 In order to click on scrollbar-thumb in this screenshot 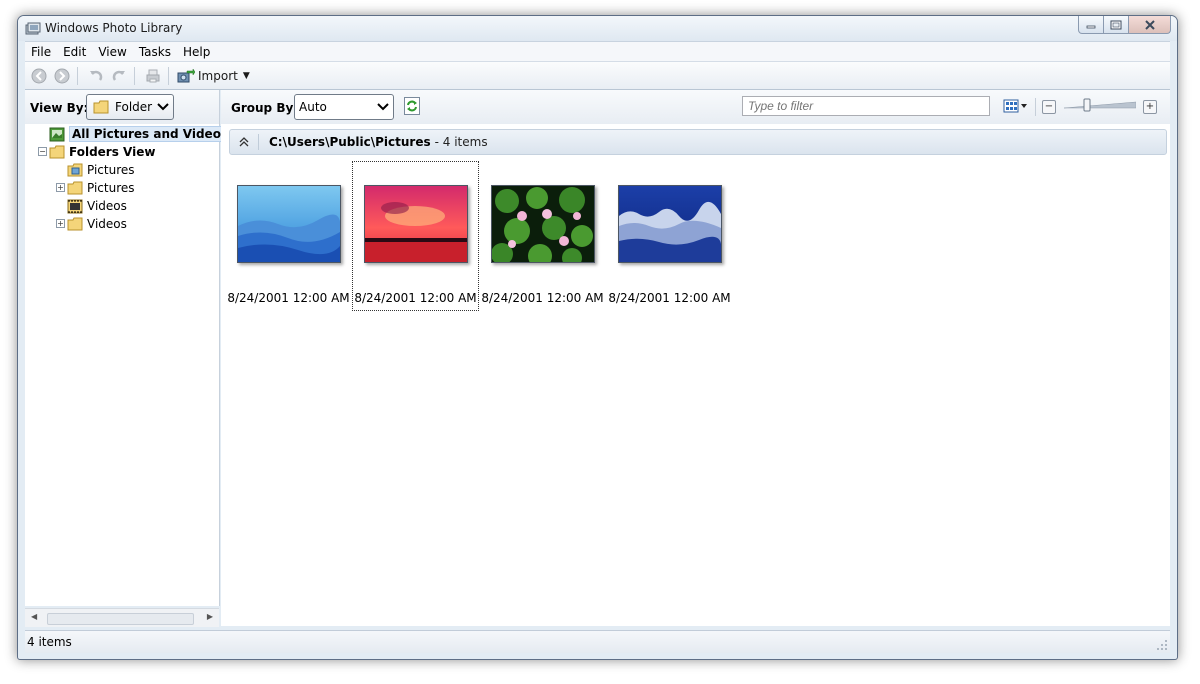, I will do `click(120, 619)`.